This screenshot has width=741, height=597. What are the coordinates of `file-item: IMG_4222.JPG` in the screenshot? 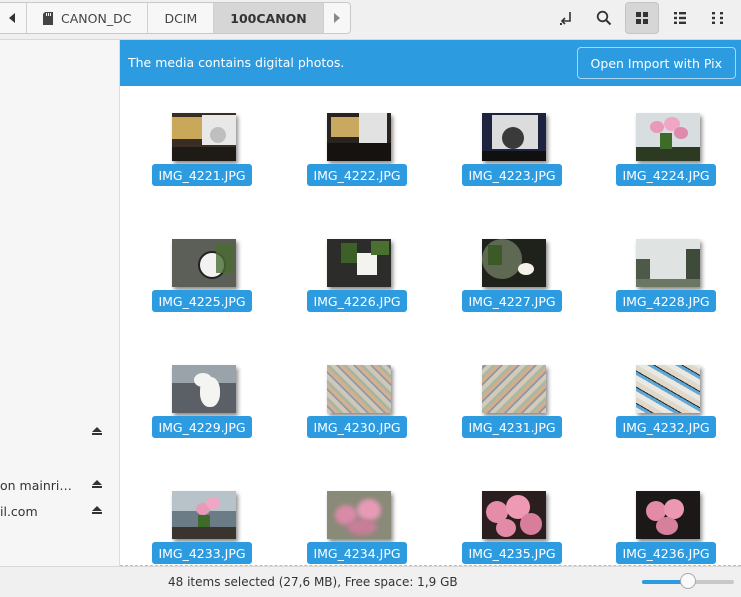 It's located at (360, 141).